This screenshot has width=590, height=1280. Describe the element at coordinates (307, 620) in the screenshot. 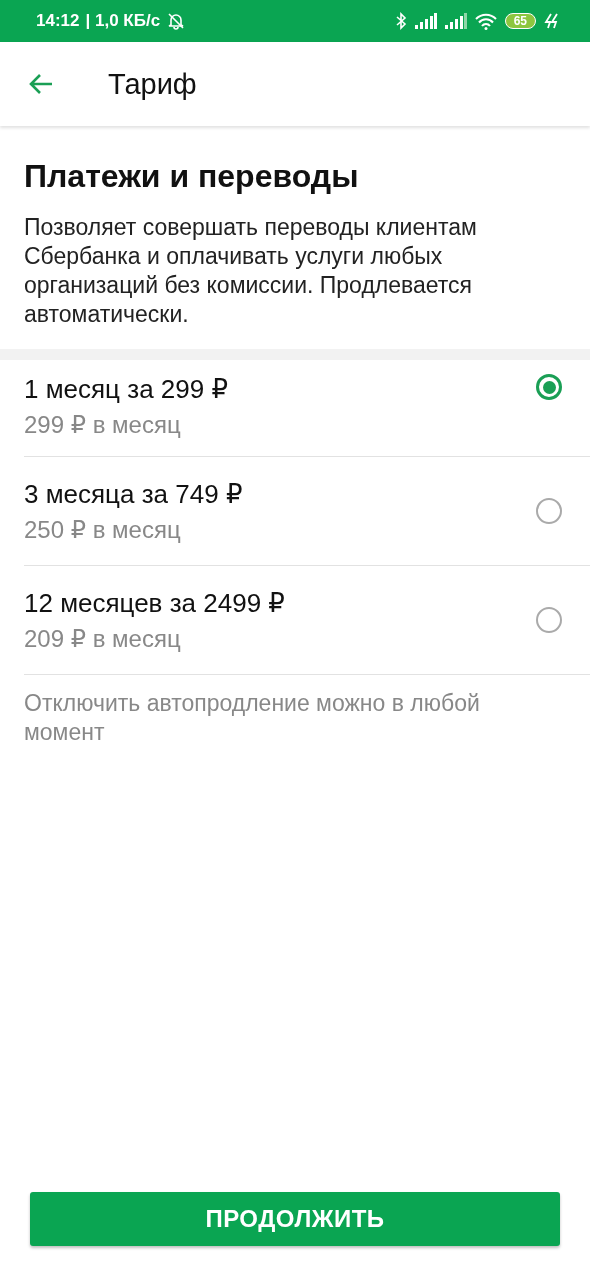

I see `plan-option: 12 месяцев за 2499 ₽ 209 ₽ в месяц` at that location.